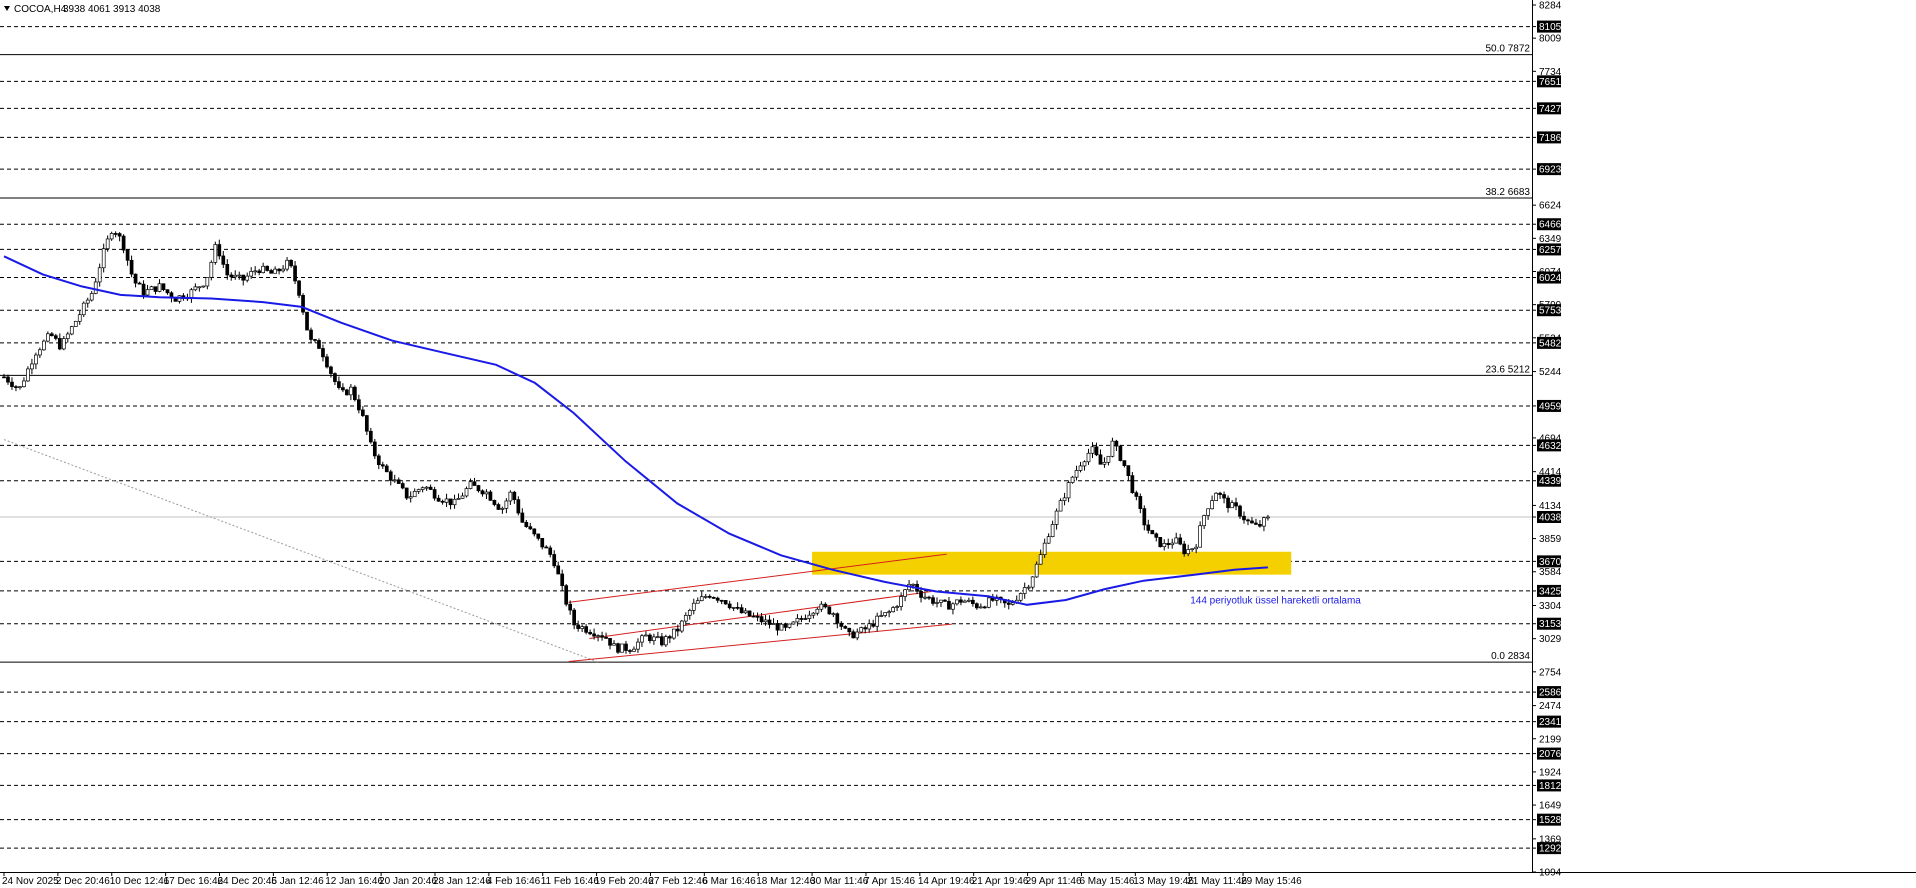  Describe the element at coordinates (1271, 881) in the screenshot. I see `time-axis-label: 29 May 15:46` at that location.